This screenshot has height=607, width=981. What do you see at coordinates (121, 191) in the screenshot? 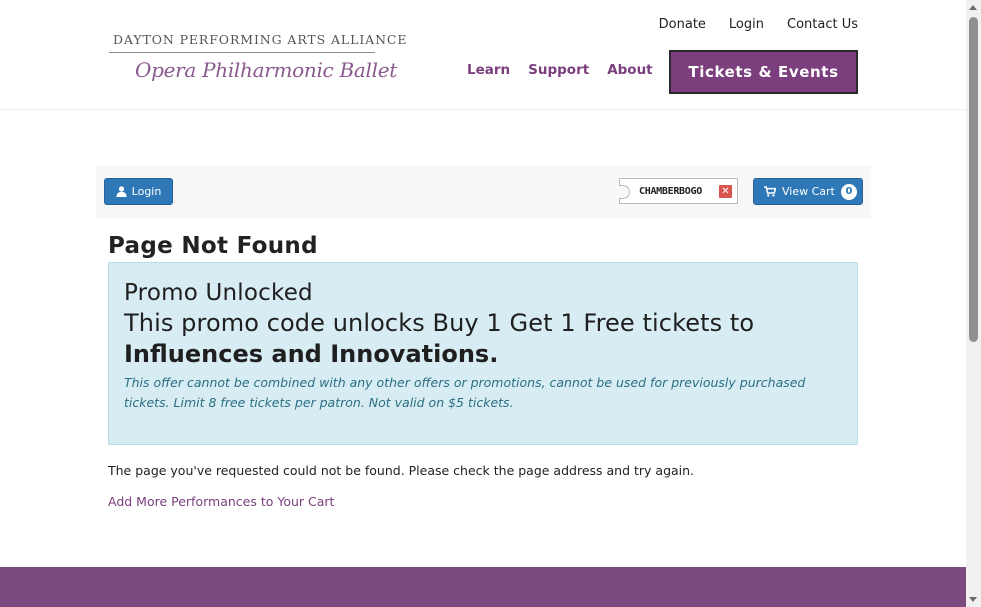
I see `user-icon` at bounding box center [121, 191].